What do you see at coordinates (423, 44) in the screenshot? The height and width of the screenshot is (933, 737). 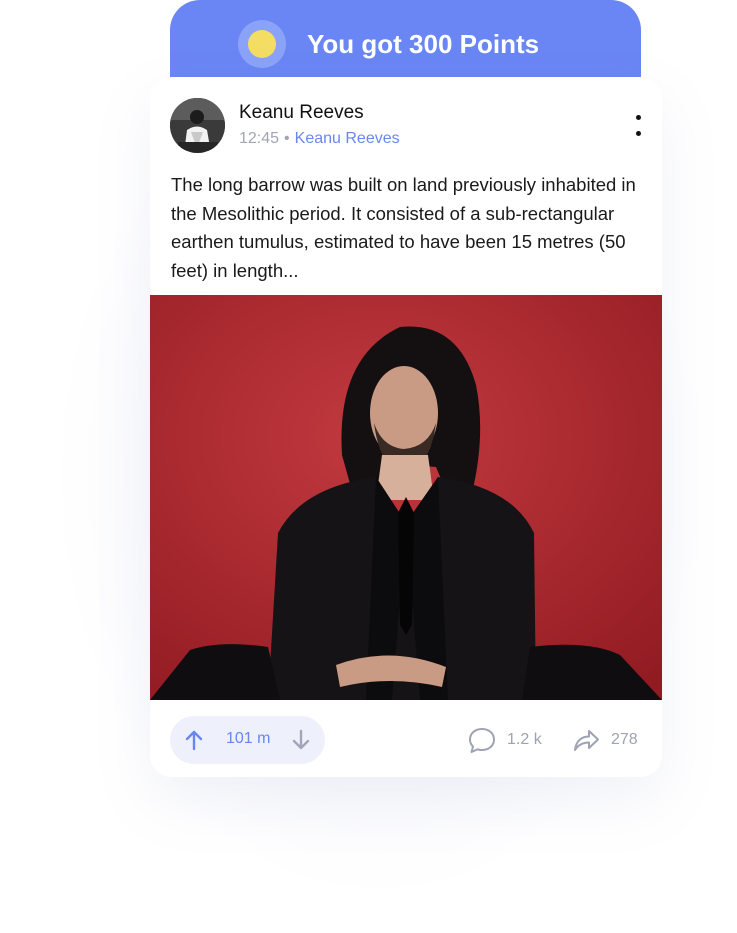 I see `points-message: You got 300 Points` at bounding box center [423, 44].